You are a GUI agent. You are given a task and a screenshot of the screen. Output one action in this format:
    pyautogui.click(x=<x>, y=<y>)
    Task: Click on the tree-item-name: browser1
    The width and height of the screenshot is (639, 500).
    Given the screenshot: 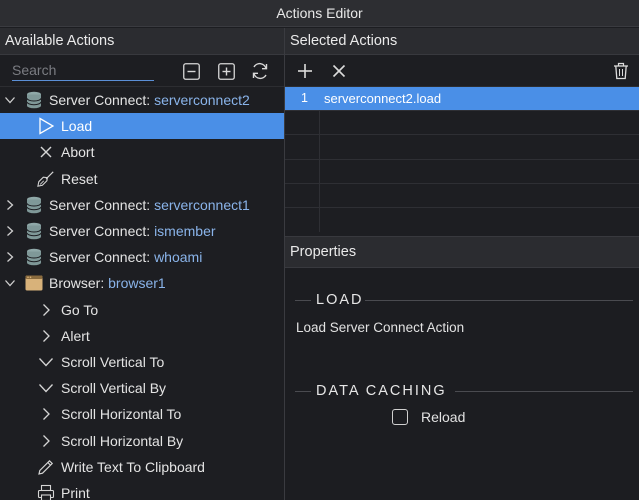 What is the action you would take?
    pyautogui.click(x=137, y=283)
    